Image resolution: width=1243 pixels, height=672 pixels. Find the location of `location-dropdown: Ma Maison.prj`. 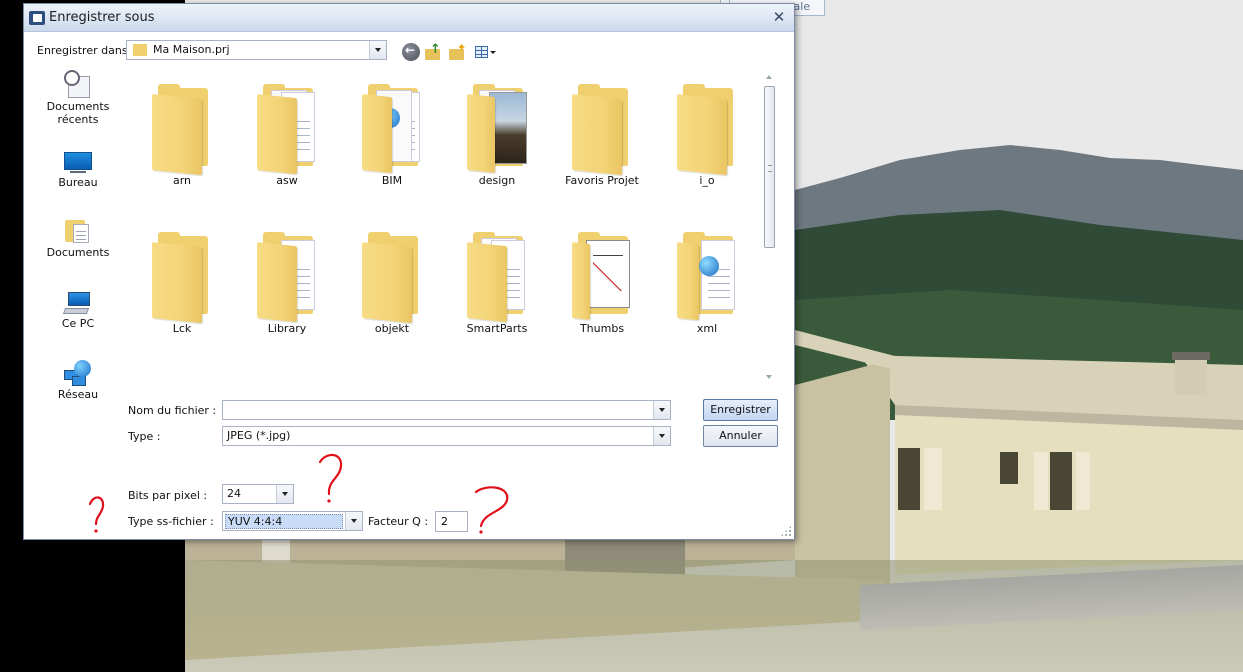

location-dropdown: Ma Maison.prj is located at coordinates (256, 50).